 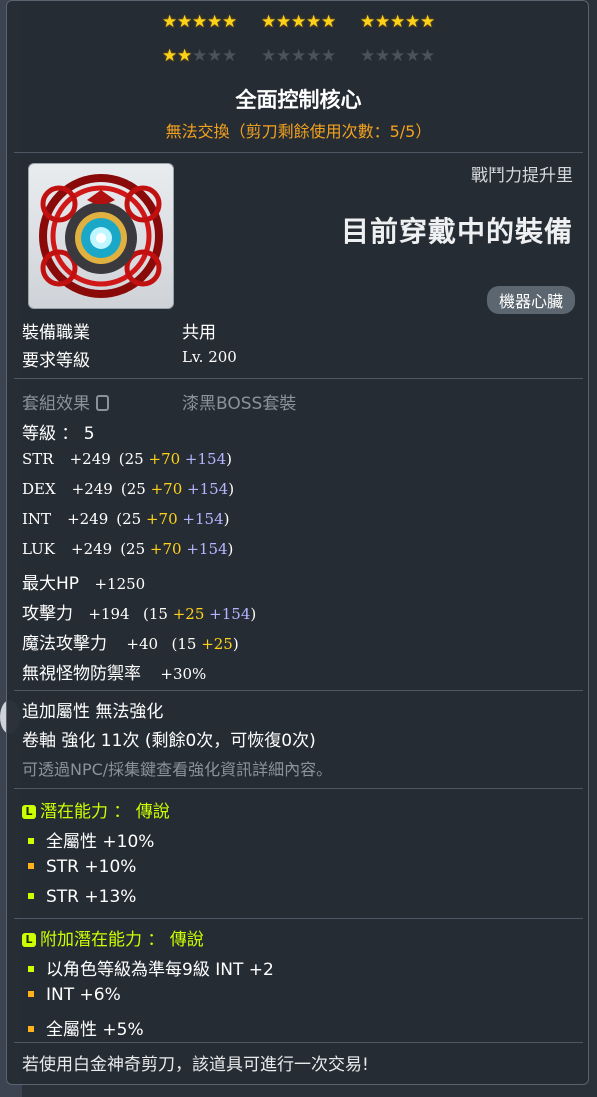 I want to click on stat-name: LUK, so click(x=38, y=549).